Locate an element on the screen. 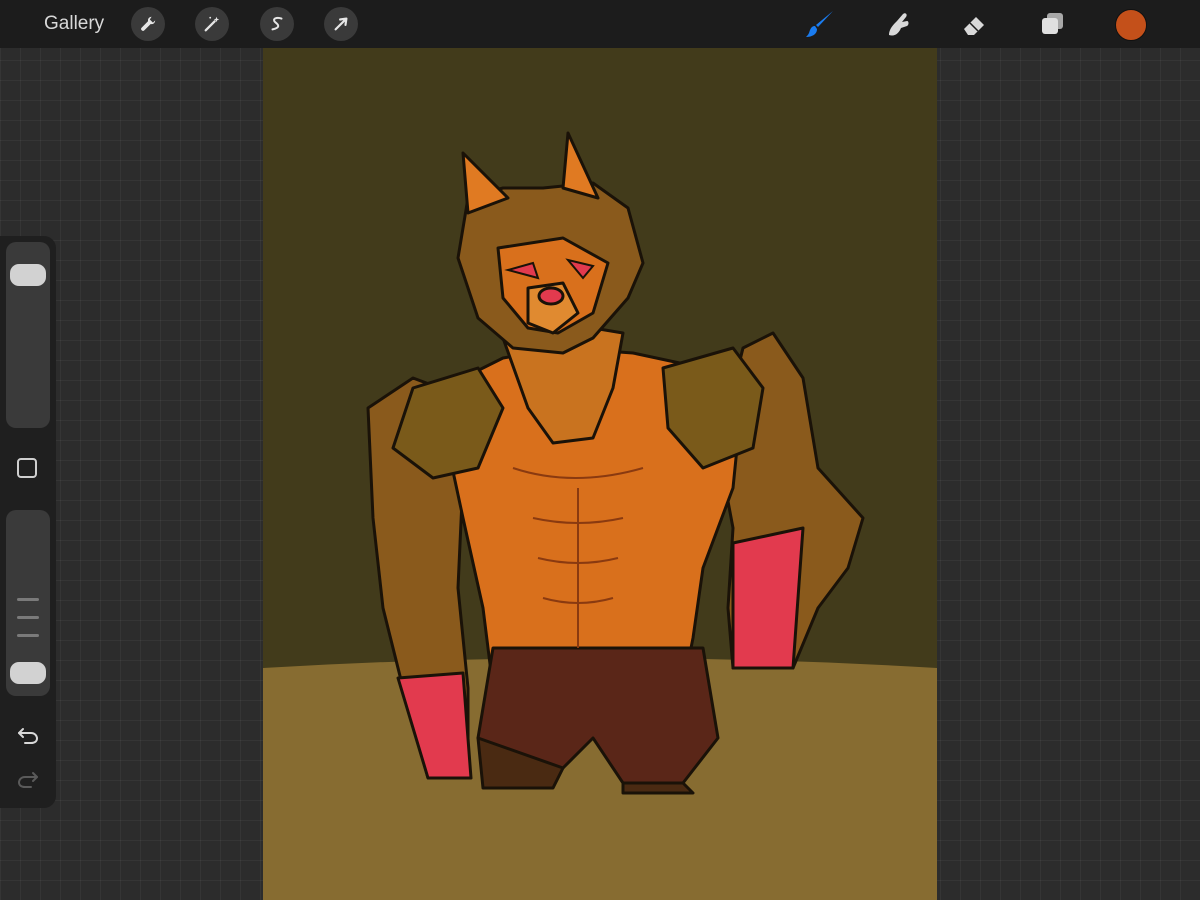 This screenshot has height=900, width=1200. actions-button is located at coordinates (148, 24).